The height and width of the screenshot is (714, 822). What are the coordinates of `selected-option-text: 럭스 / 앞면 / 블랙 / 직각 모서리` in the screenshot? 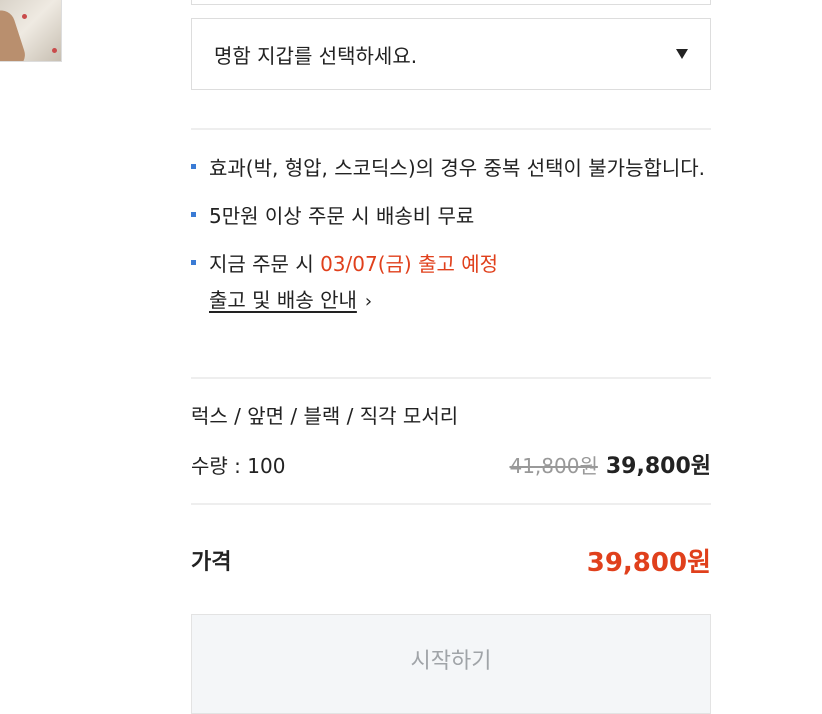 It's located at (325, 416).